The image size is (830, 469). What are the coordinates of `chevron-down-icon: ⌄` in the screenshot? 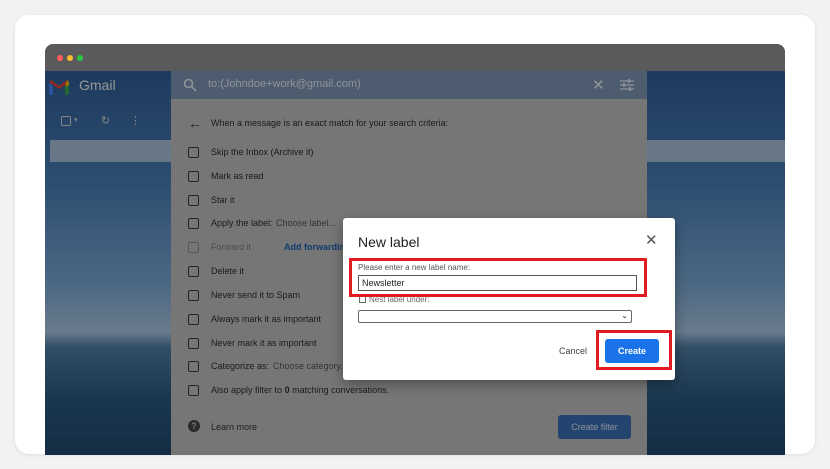 It's located at (624, 315).